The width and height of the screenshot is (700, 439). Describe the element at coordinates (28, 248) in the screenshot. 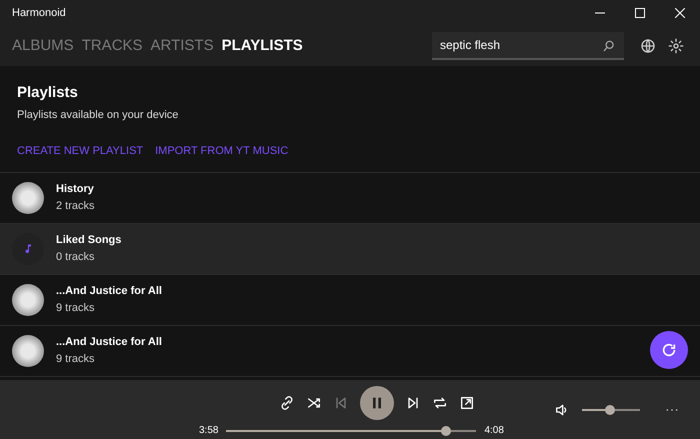

I see `music-note-icon` at that location.